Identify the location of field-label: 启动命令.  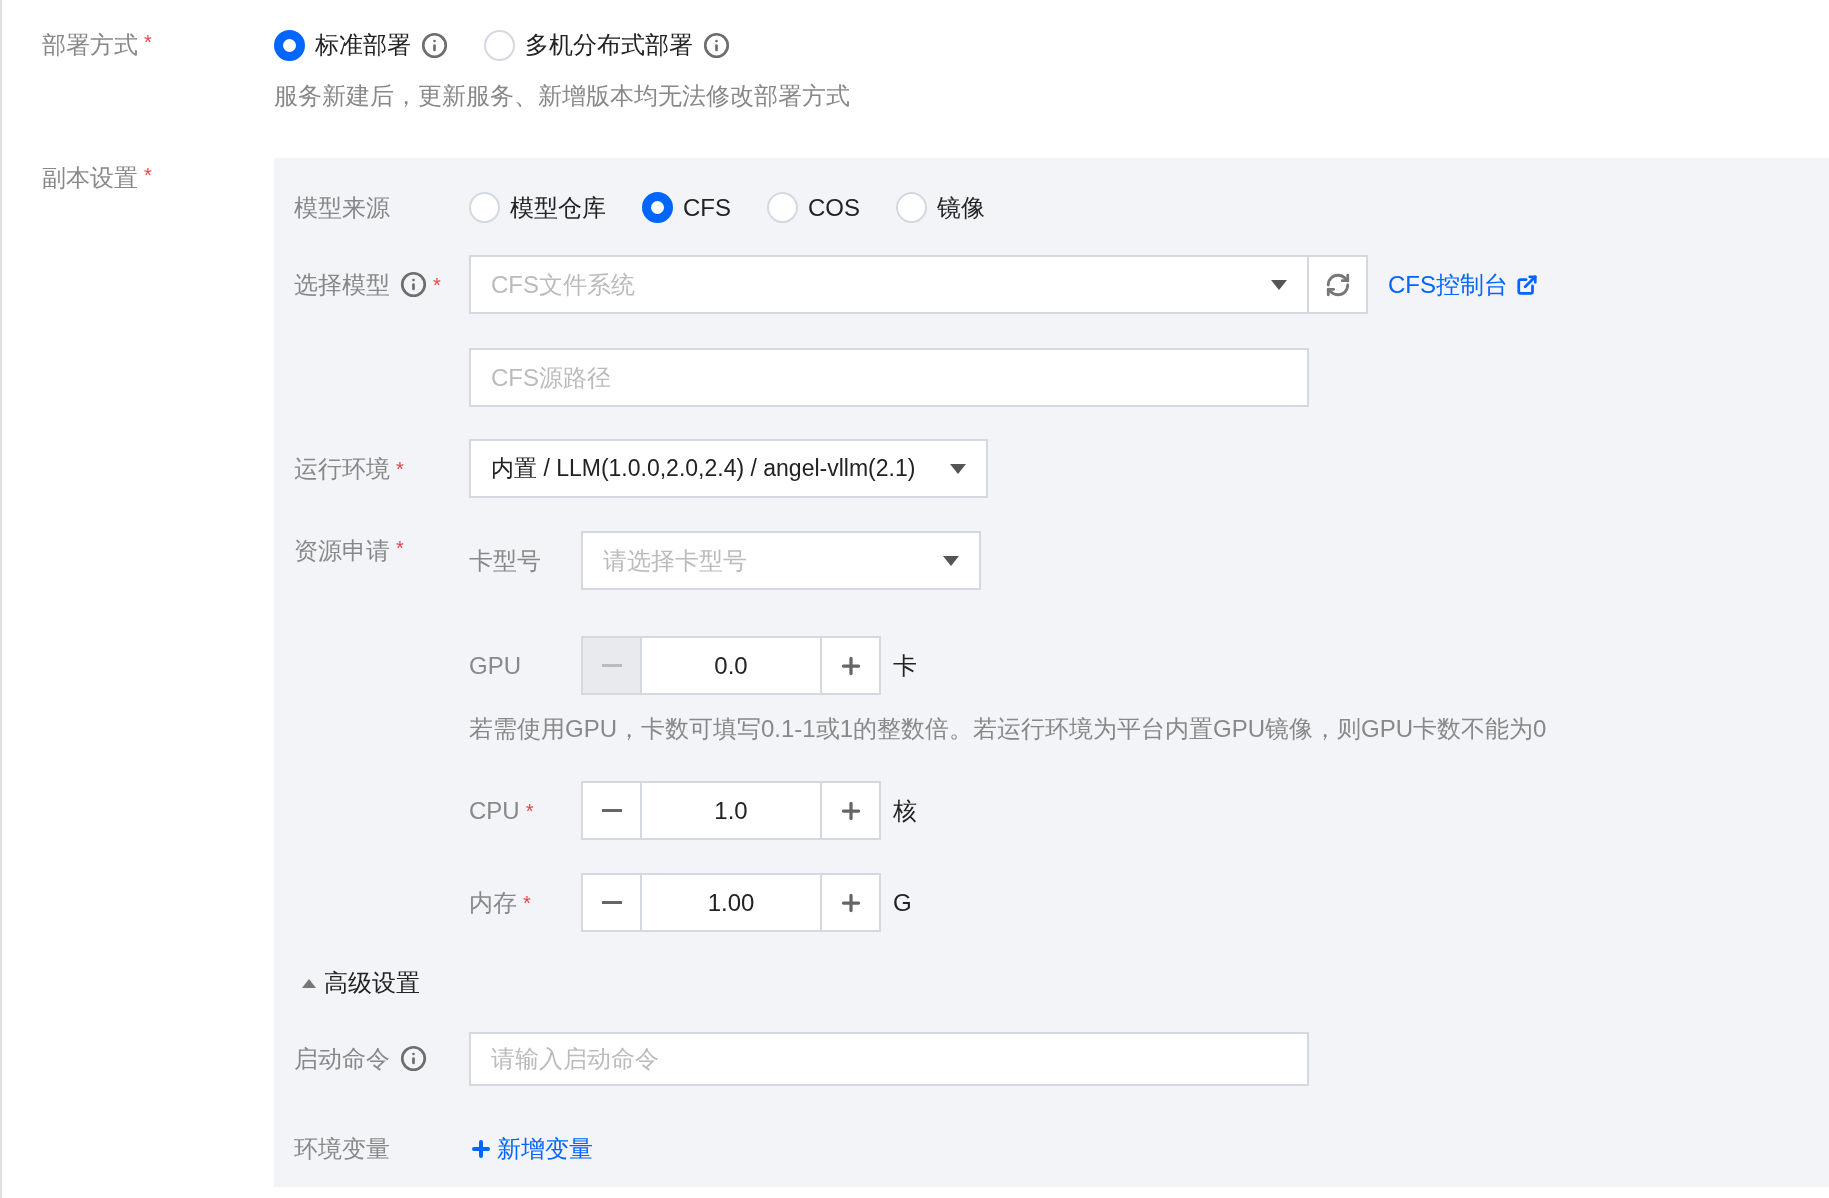
(342, 1058).